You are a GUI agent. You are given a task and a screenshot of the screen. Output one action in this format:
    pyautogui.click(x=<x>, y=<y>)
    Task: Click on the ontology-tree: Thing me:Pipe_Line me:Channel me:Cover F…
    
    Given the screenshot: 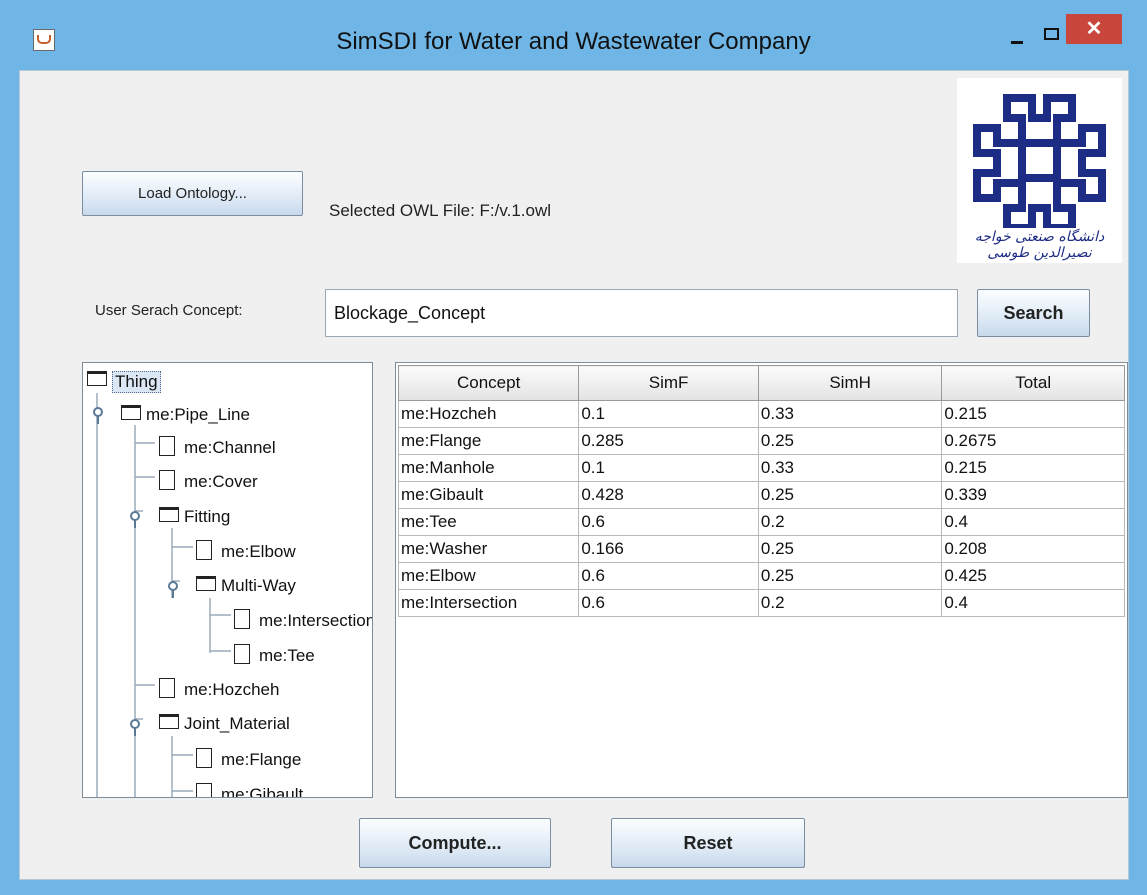 What is the action you would take?
    pyautogui.click(x=227, y=580)
    